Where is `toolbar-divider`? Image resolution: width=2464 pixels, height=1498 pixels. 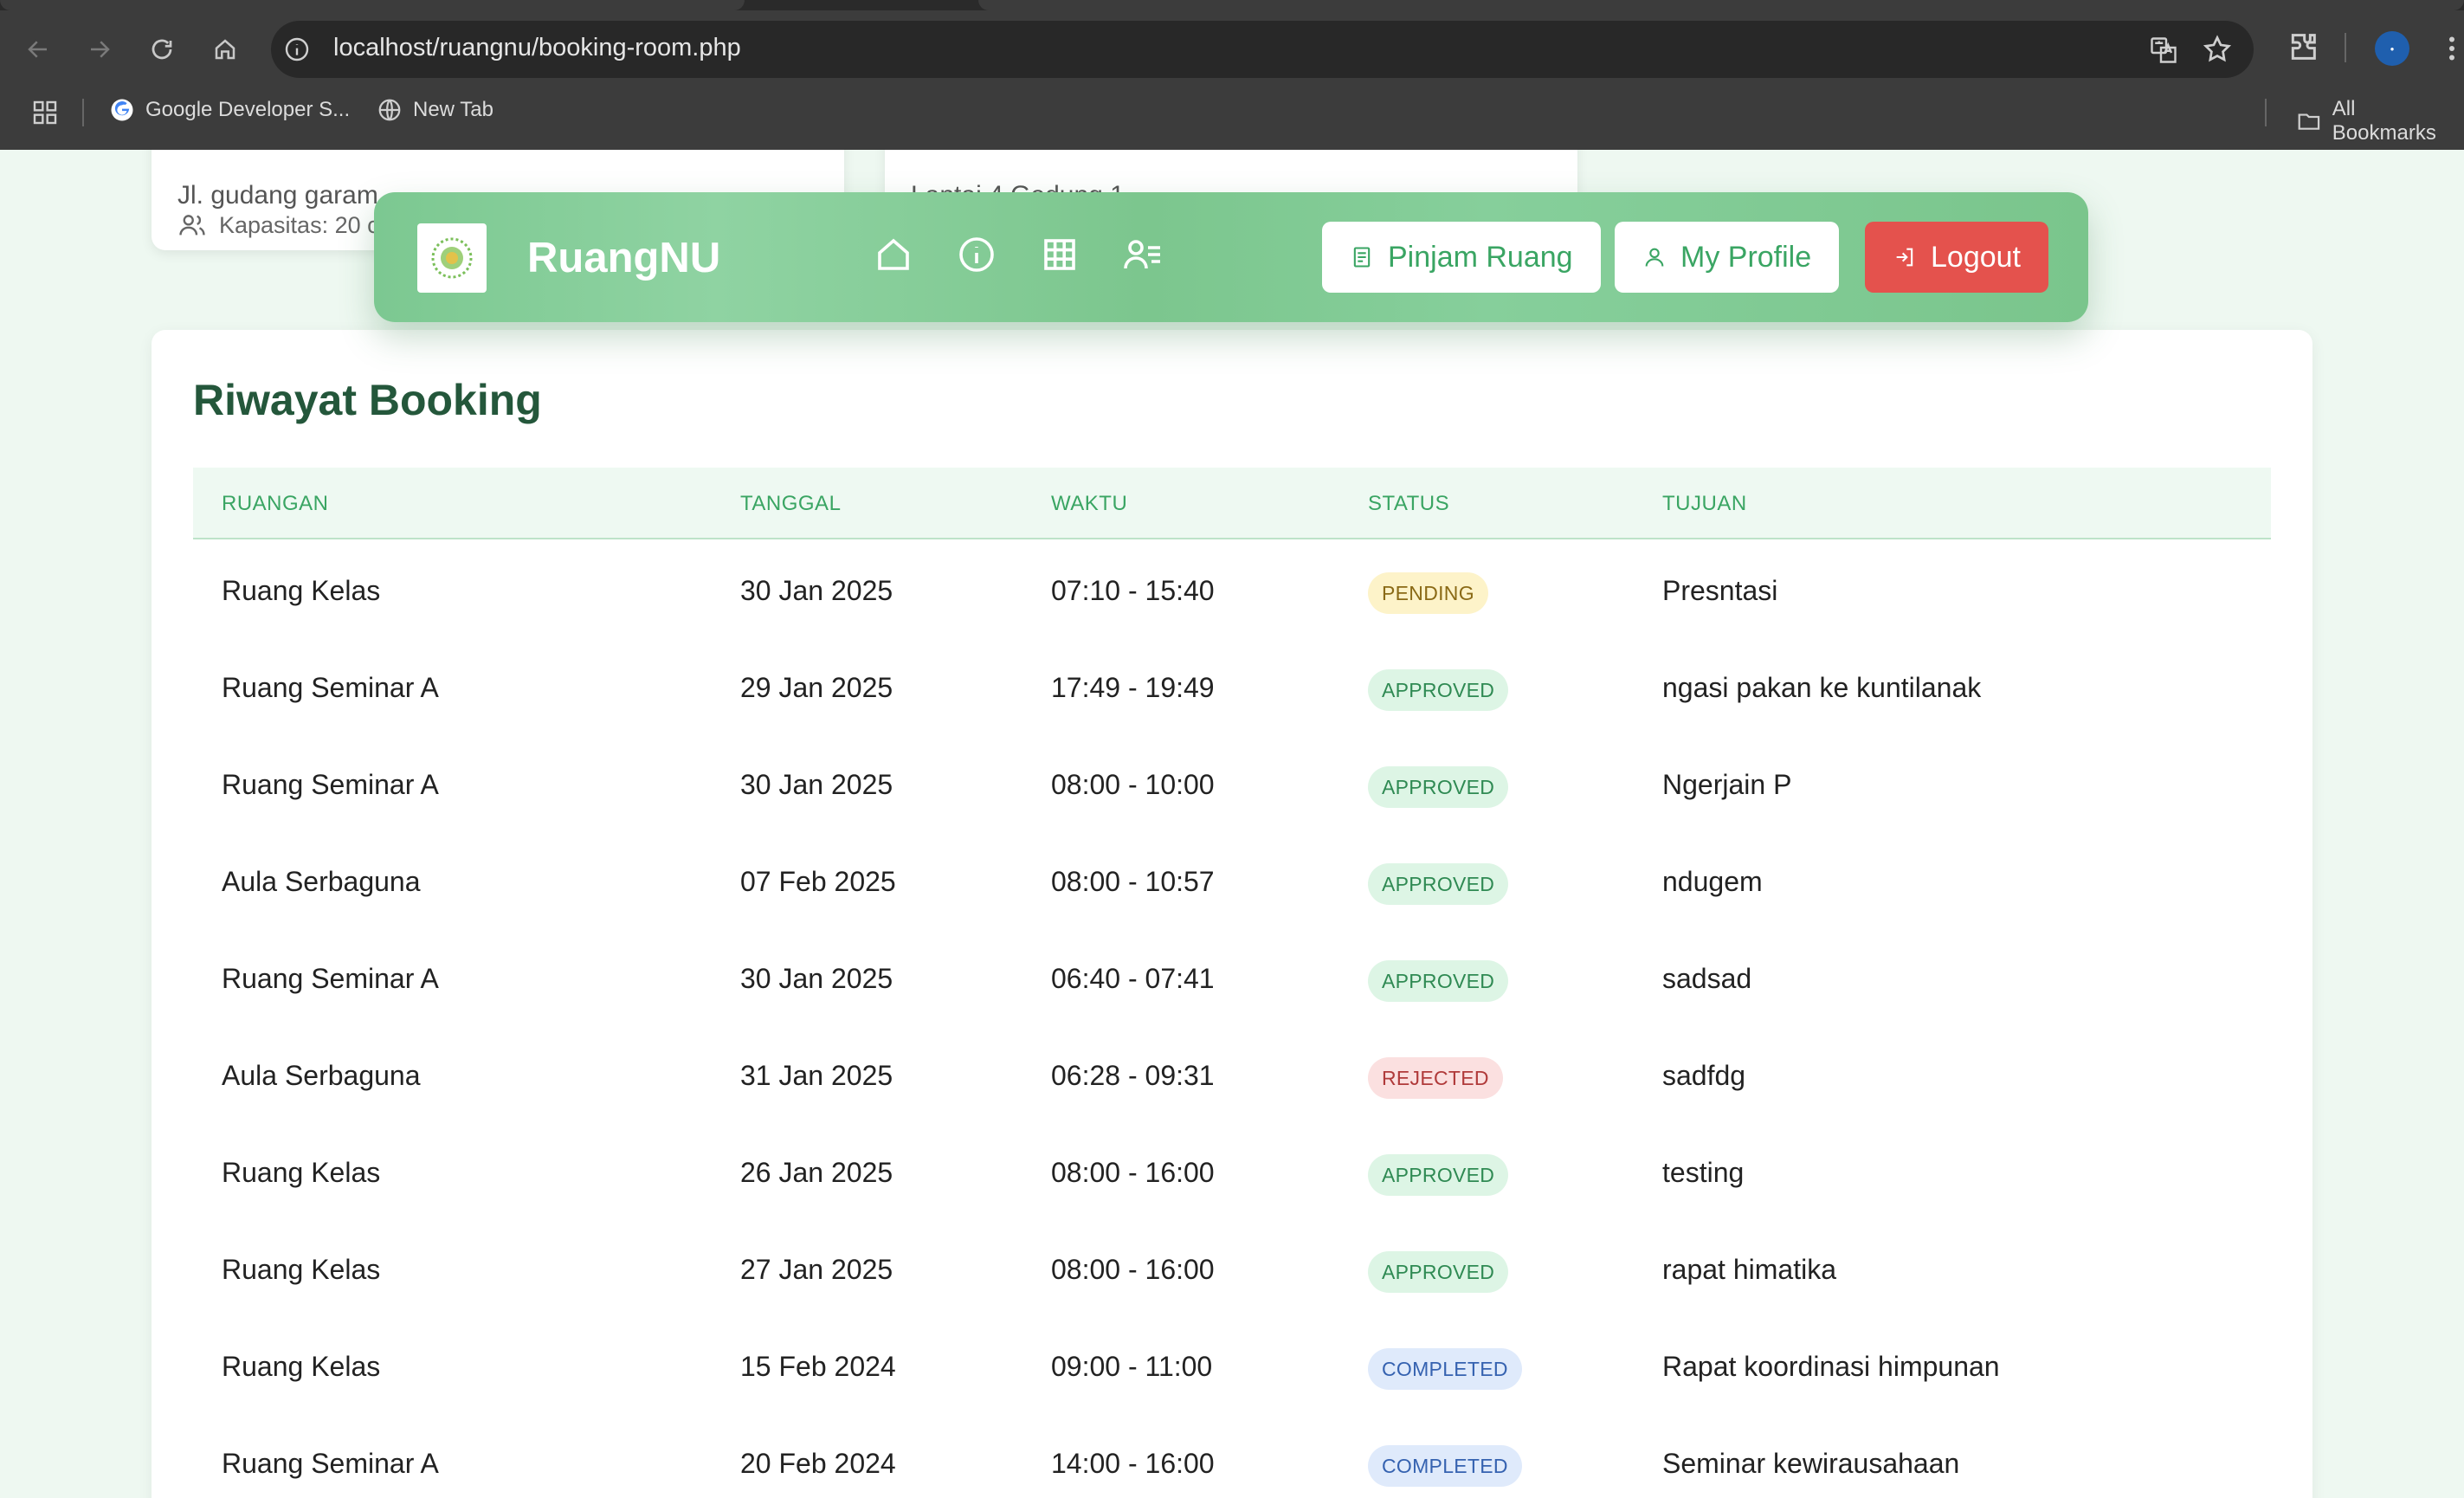 toolbar-divider is located at coordinates (2345, 47).